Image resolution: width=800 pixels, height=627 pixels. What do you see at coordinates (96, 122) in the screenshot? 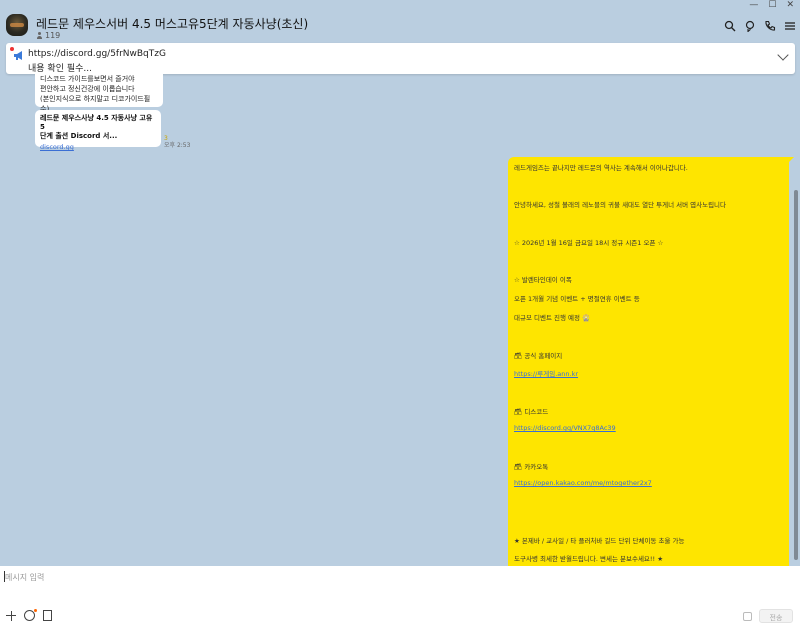
I see `link-preview-title: 레드문 제우스사냥 4.5 자동사냥 고유5` at bounding box center [96, 122].